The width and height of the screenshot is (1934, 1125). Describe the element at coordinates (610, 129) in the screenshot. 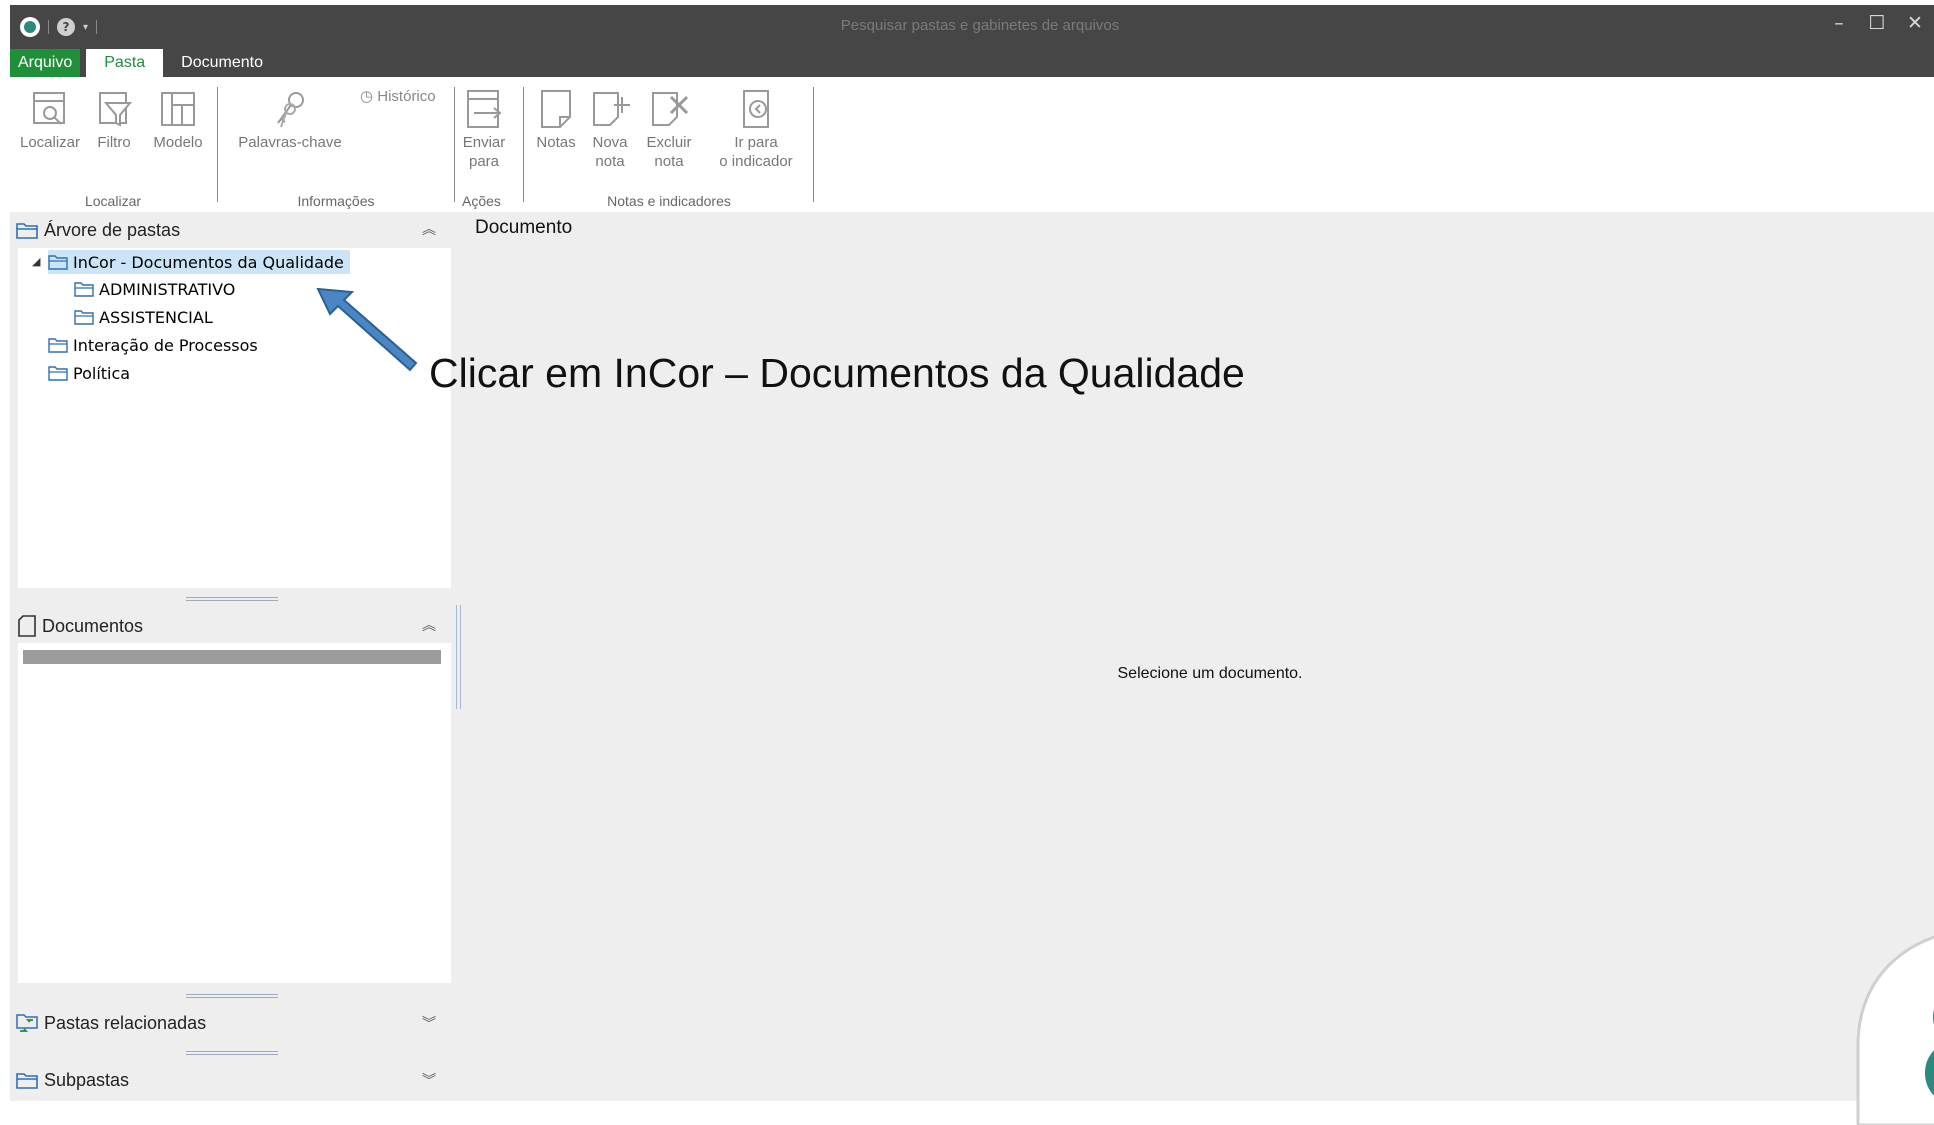

I see `nova-nota-button: Nova nota` at that location.